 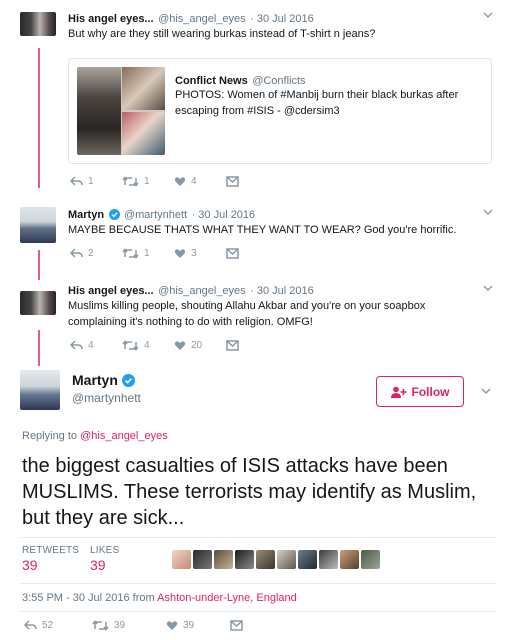 I want to click on reply-action: 52, so click(x=52, y=625).